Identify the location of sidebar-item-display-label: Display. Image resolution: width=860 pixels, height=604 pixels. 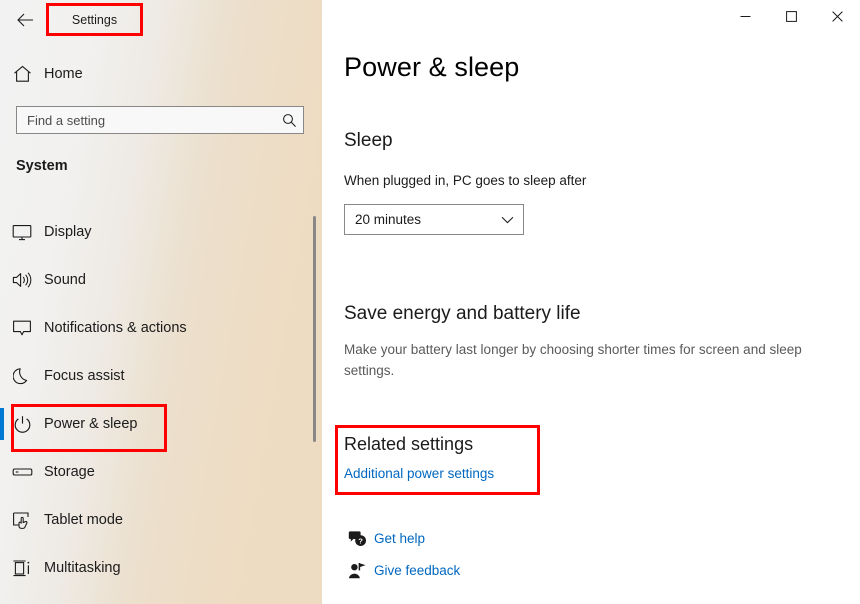
(68, 232).